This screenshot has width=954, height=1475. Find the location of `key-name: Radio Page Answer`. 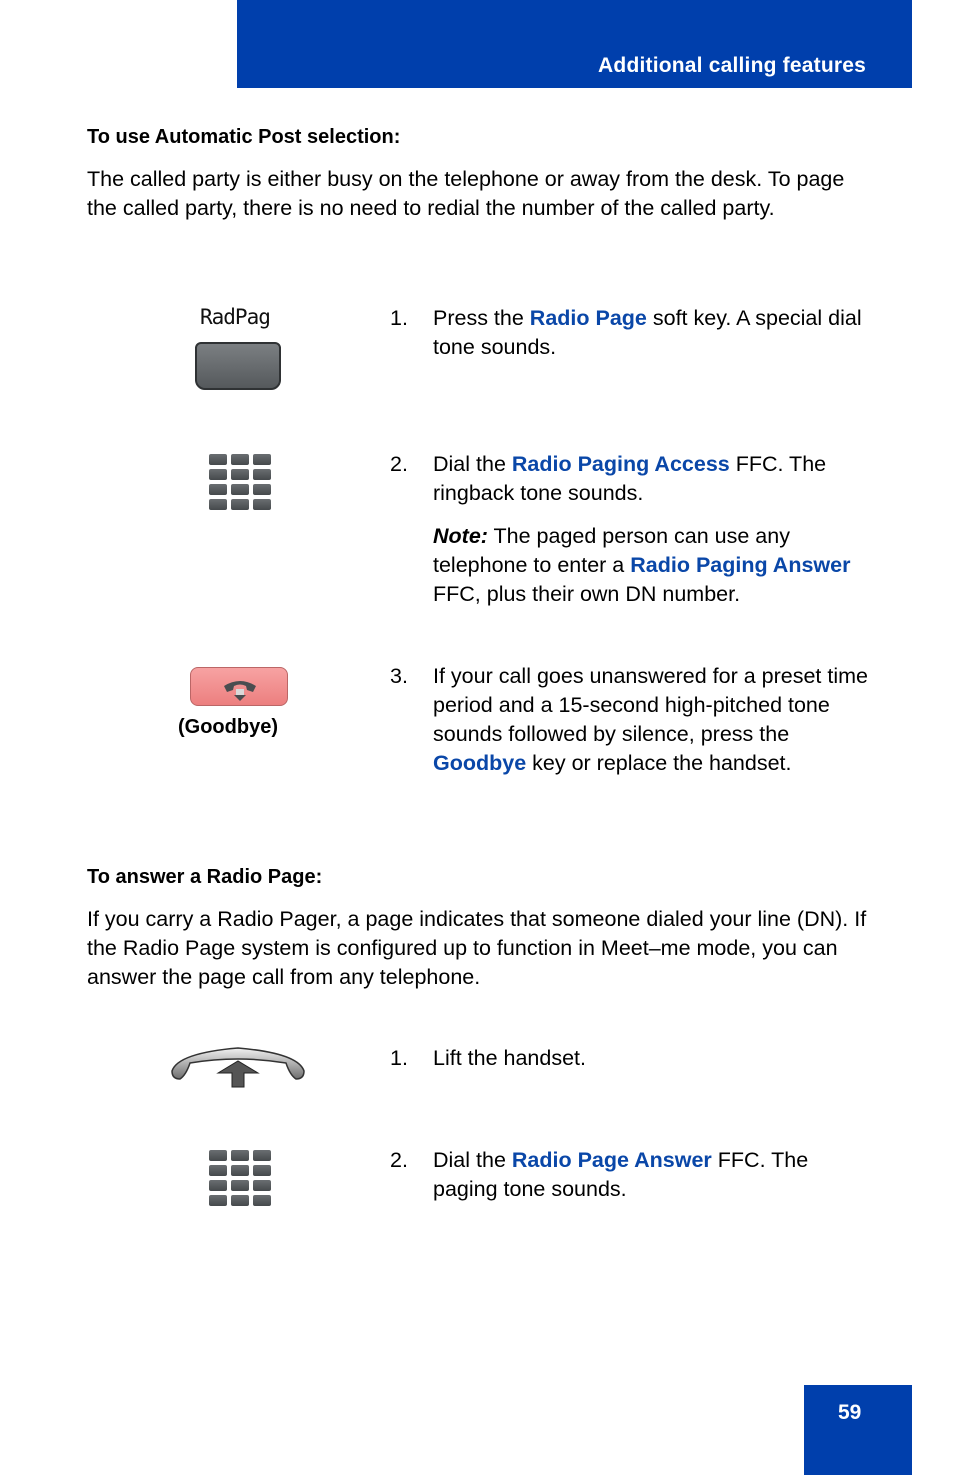

key-name: Radio Page Answer is located at coordinates (611, 1160).